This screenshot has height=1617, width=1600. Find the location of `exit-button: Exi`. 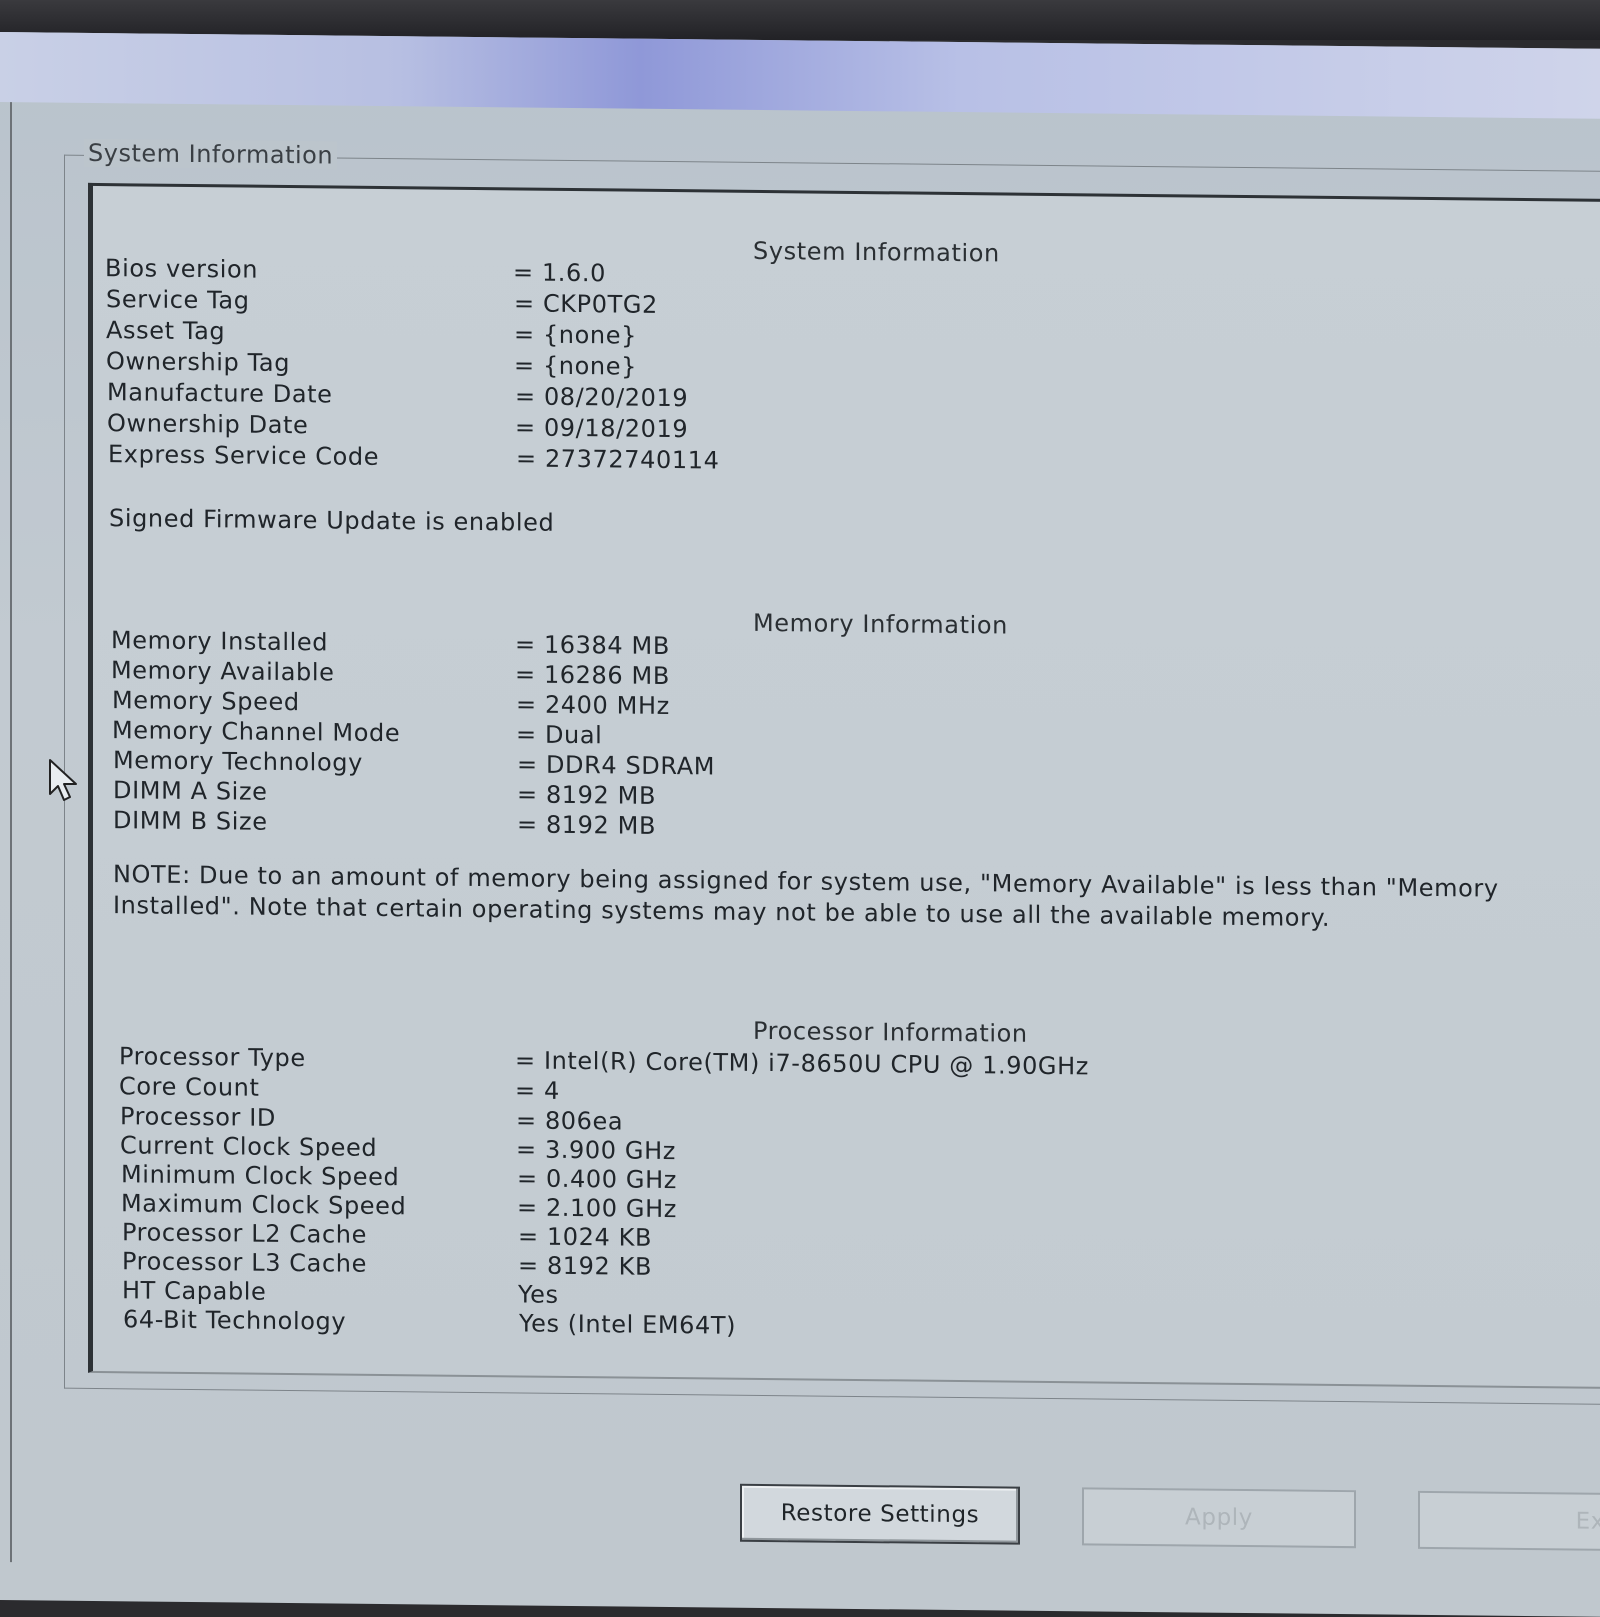

exit-button: Exi is located at coordinates (1509, 1520).